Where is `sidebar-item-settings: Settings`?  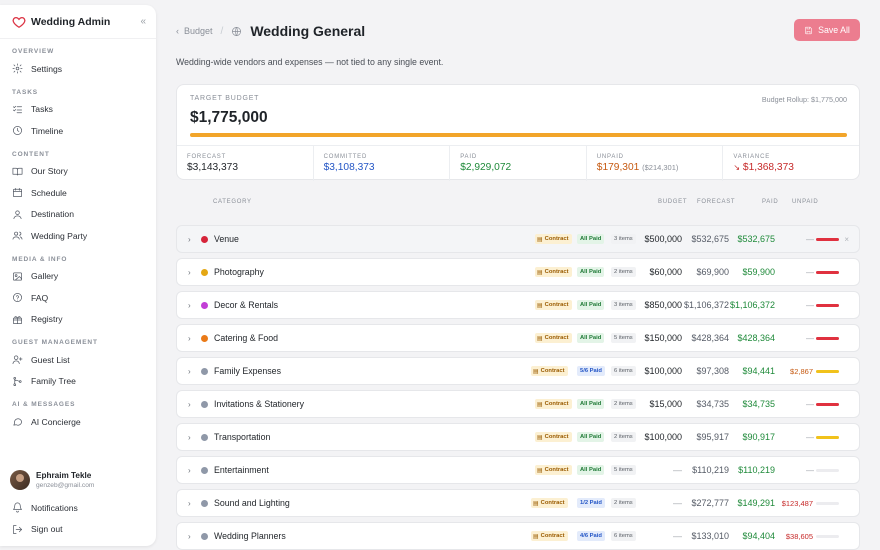 sidebar-item-settings: Settings is located at coordinates (78, 69).